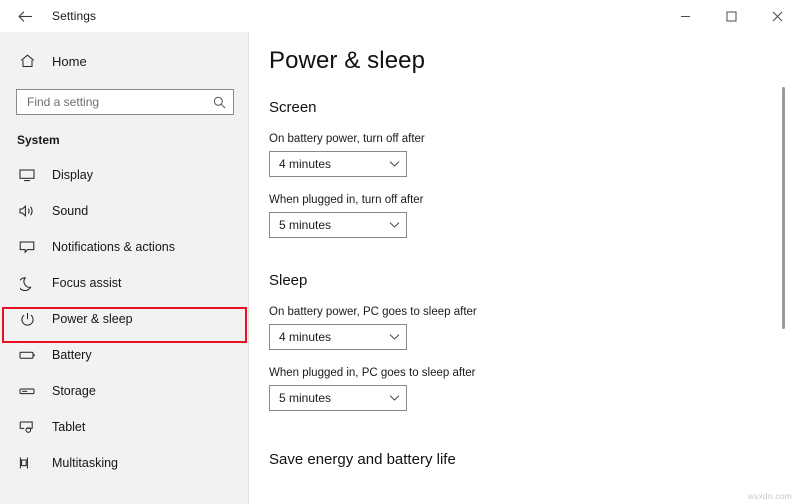  What do you see at coordinates (124, 61) in the screenshot?
I see `sidebar-item-home: Home` at bounding box center [124, 61].